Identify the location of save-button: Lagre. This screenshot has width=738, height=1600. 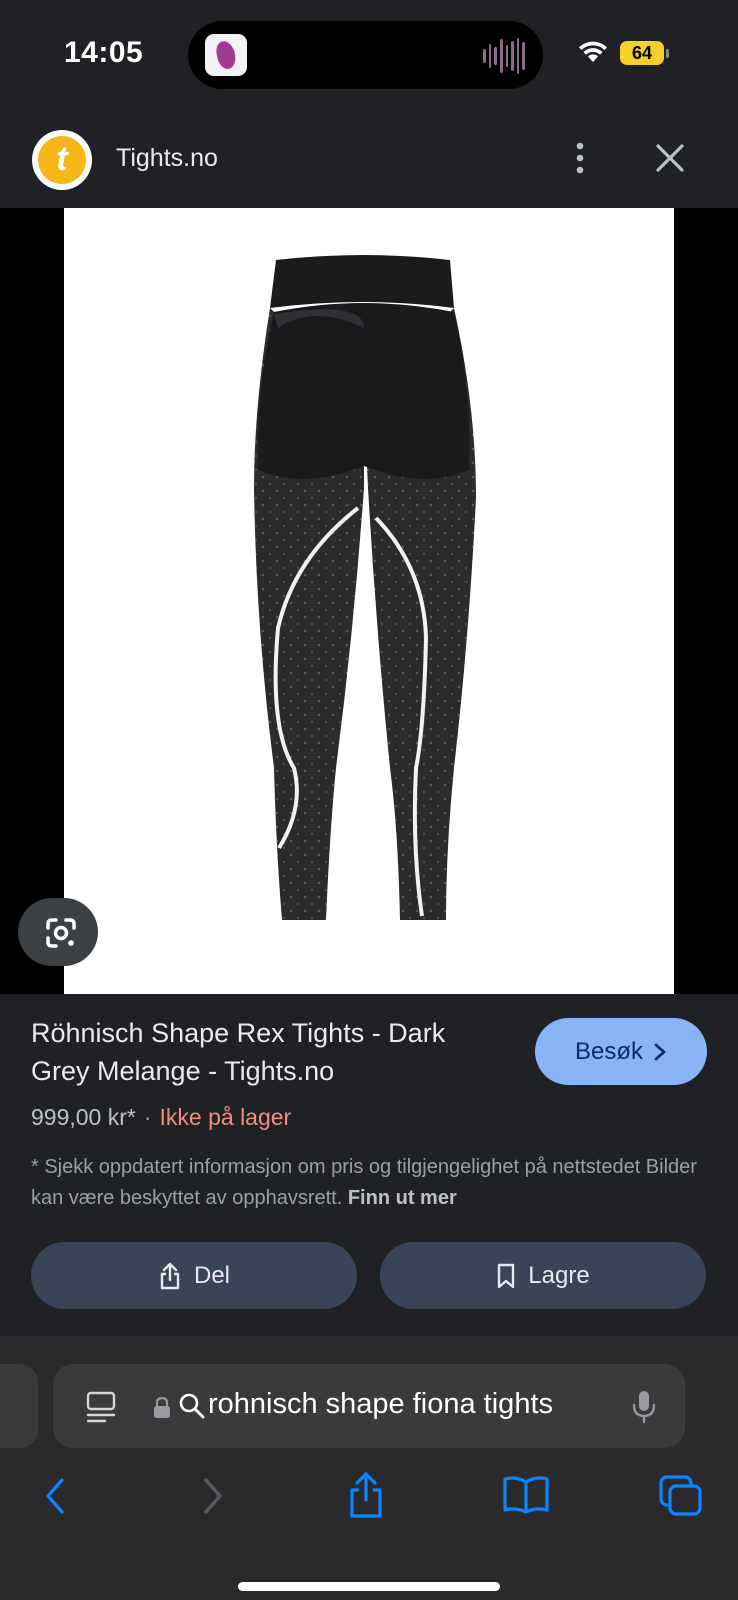
(543, 1275).